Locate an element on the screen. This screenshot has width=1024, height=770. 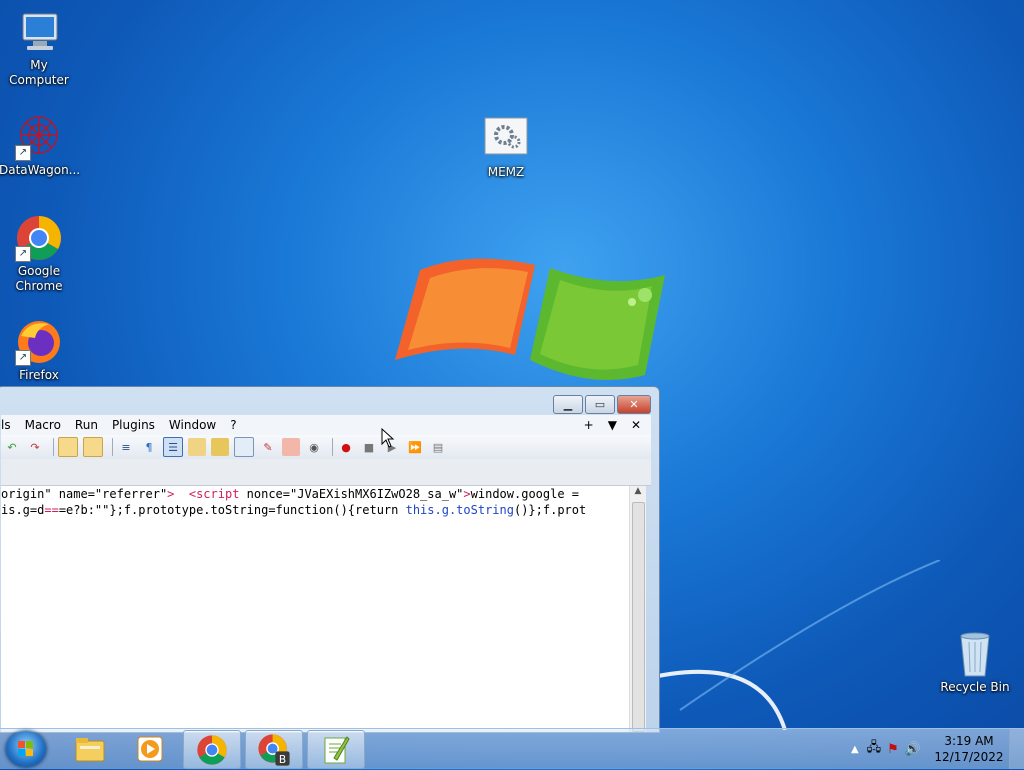
vertical-scrollbar: ▲ is located at coordinates (637, 609).